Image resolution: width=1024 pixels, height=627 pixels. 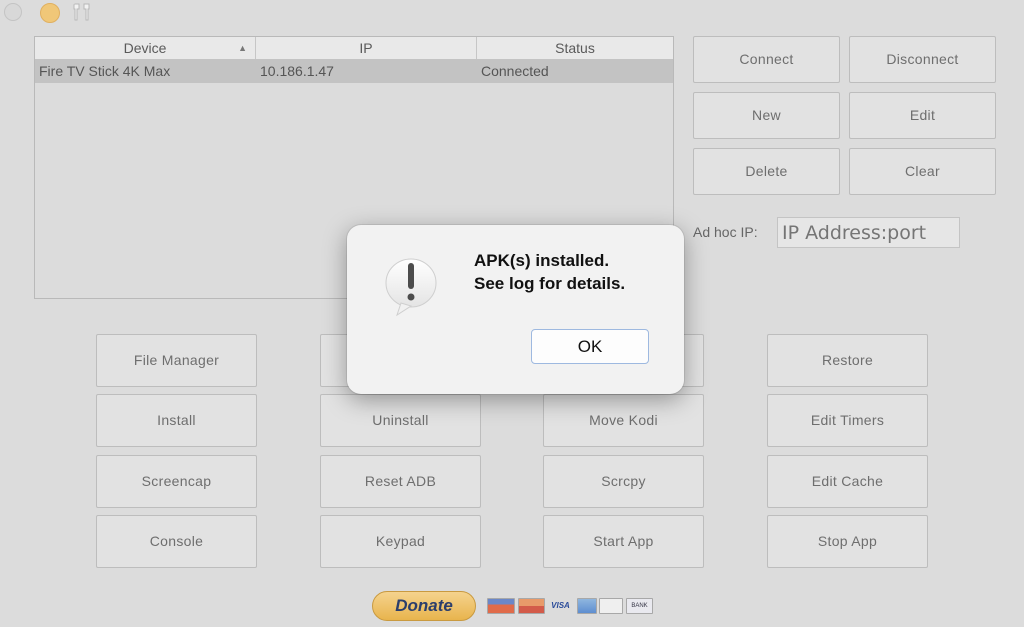 I want to click on restore-button: Restore, so click(x=847, y=360).